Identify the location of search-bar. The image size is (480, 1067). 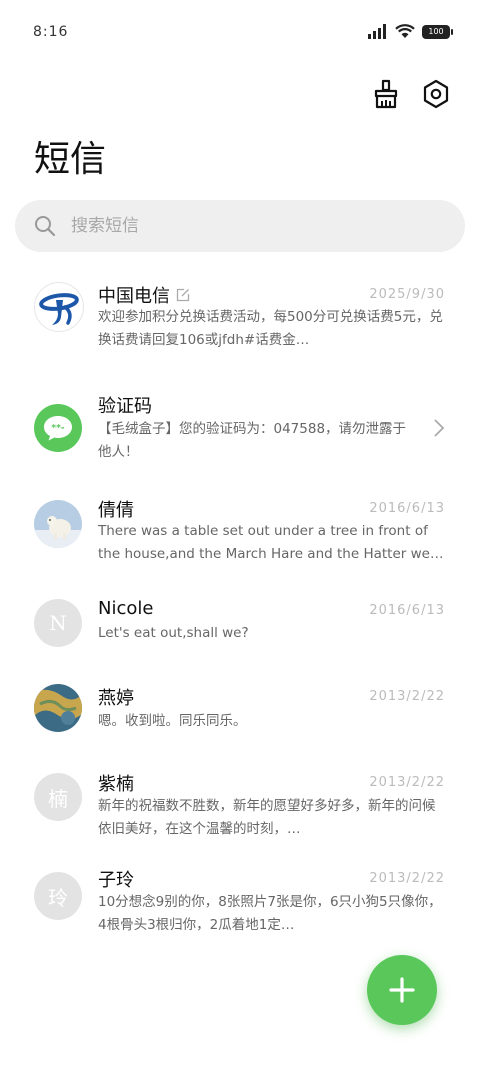
(240, 226).